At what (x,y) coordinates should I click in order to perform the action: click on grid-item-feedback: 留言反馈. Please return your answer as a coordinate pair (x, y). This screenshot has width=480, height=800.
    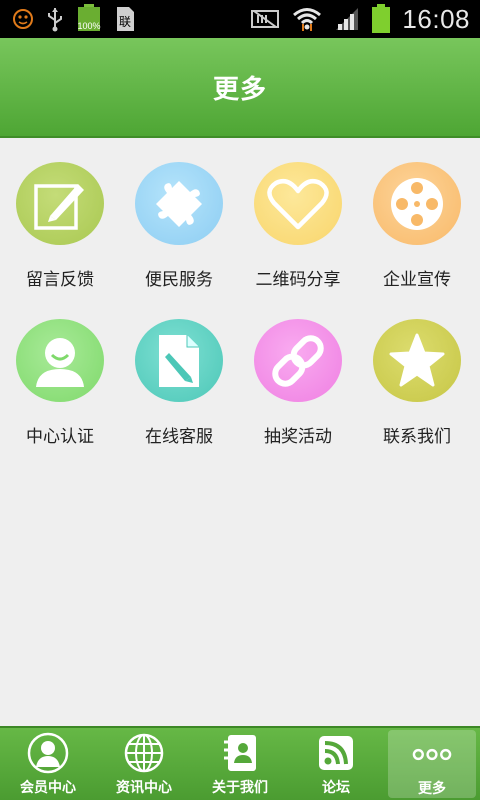
    Looking at the image, I should click on (60, 215).